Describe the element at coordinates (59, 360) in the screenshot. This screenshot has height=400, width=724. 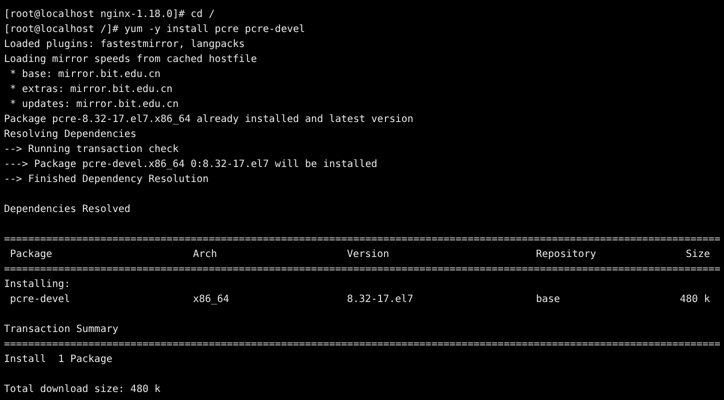
I see `terminal-line: Install 1 Package` at that location.